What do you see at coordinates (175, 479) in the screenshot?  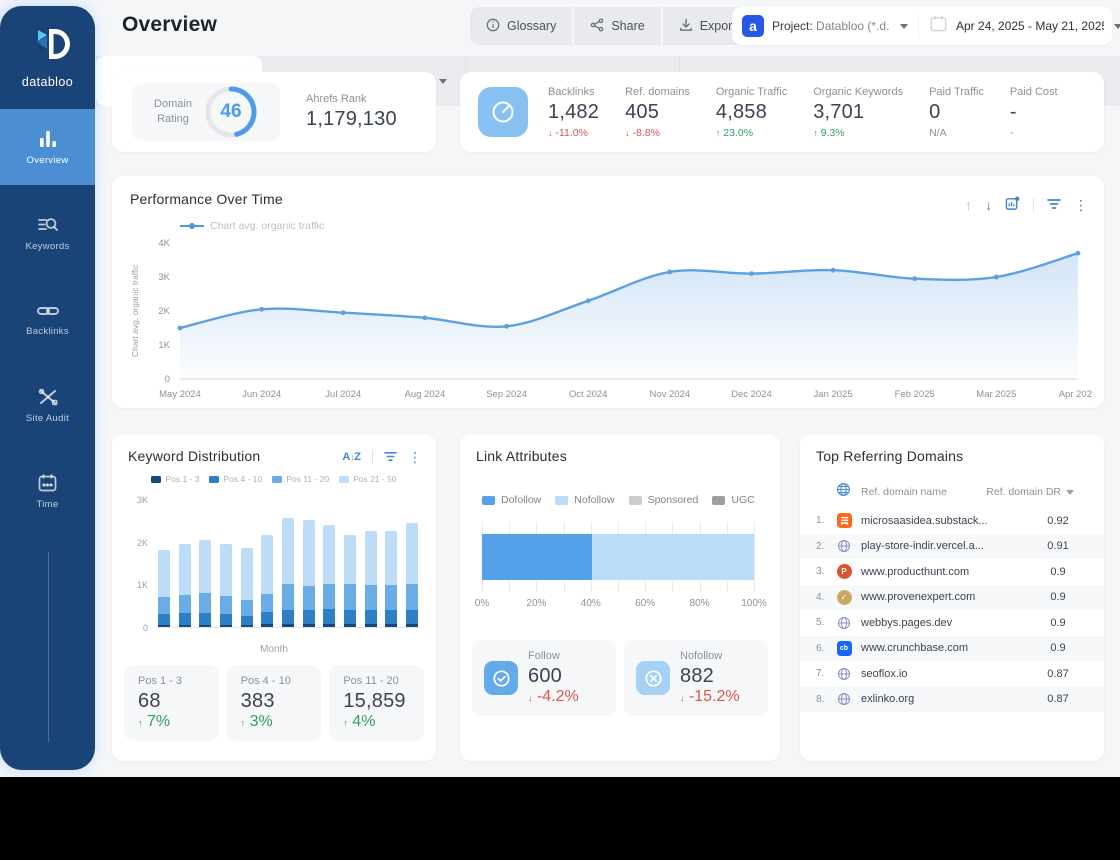 I see `legend-item-pos-1-3: Pos 1 - 3` at bounding box center [175, 479].